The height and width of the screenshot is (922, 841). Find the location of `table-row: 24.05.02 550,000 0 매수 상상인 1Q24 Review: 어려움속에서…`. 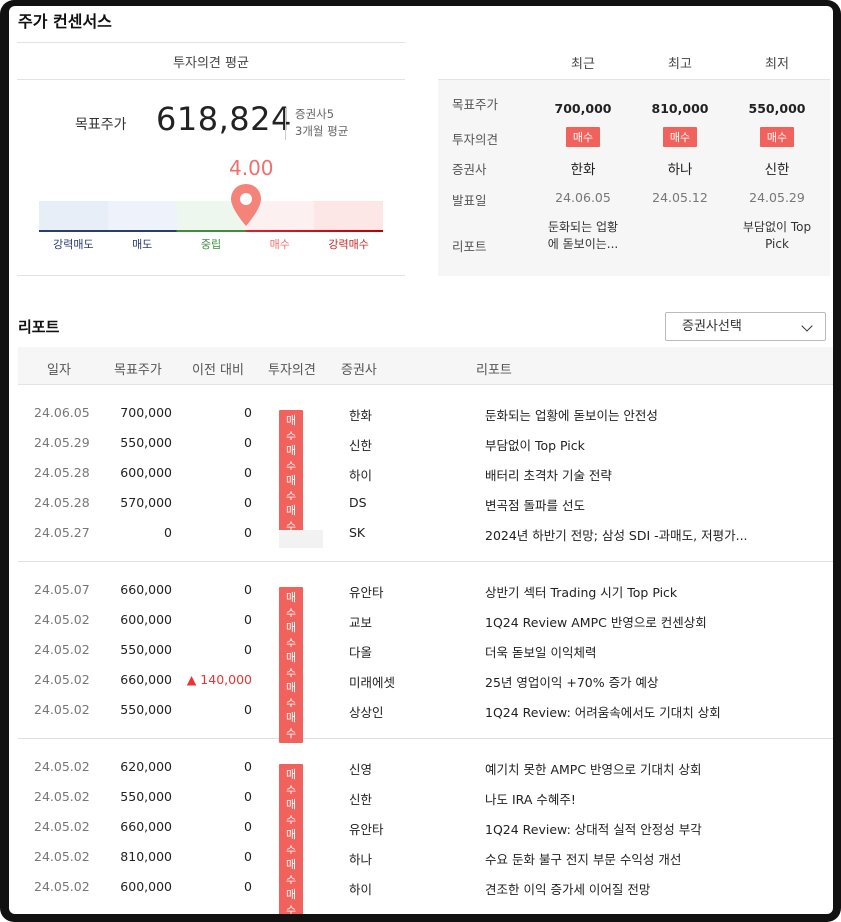

table-row: 24.05.02 550,000 0 매수 상상인 1Q24 Review: 어려움속에서… is located at coordinates (425, 719).